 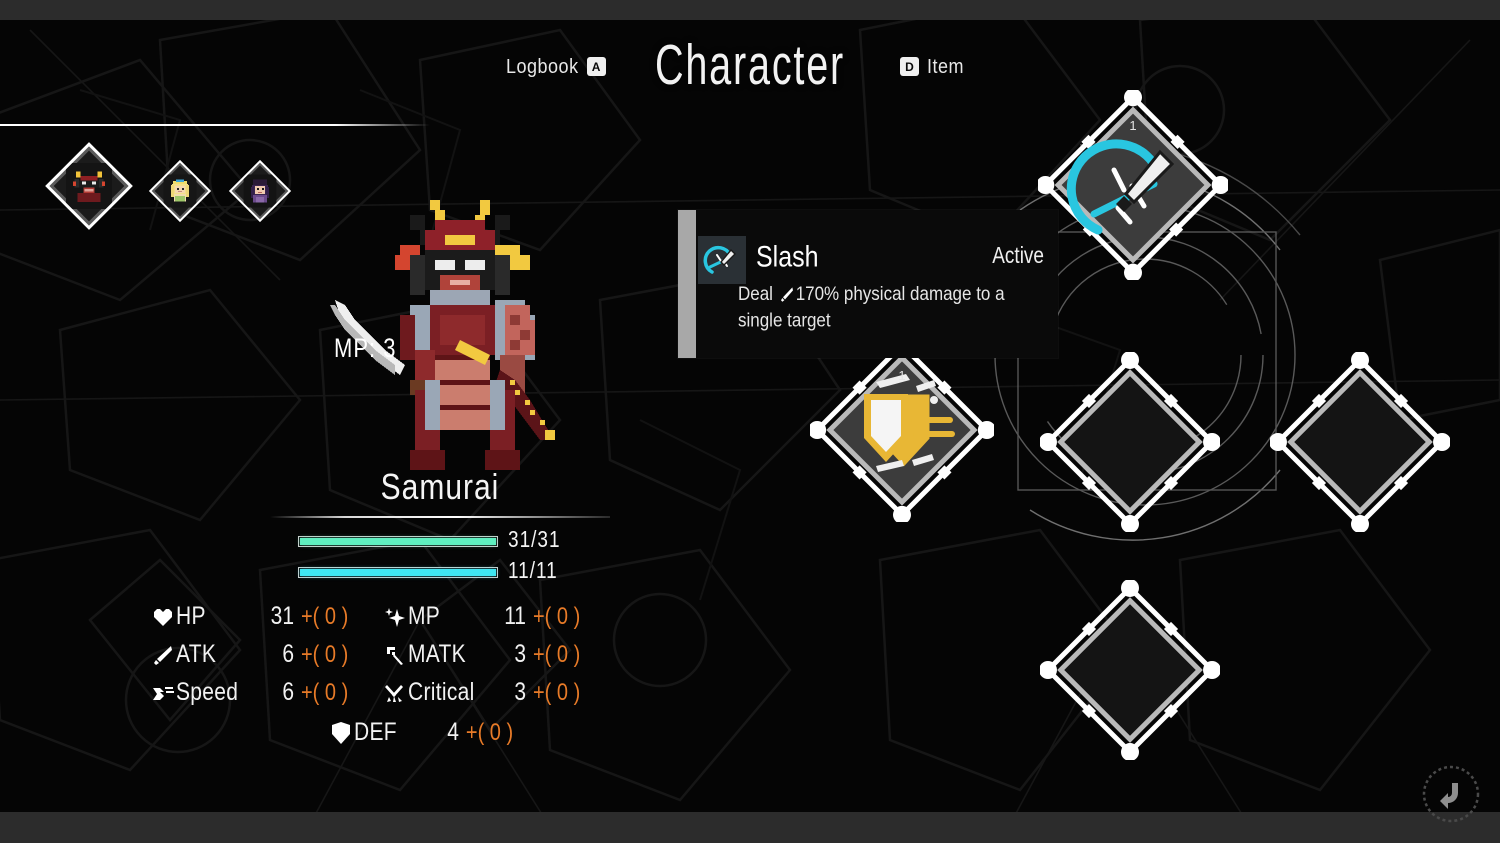 I want to click on party-portrait-cleric, so click(x=180, y=191).